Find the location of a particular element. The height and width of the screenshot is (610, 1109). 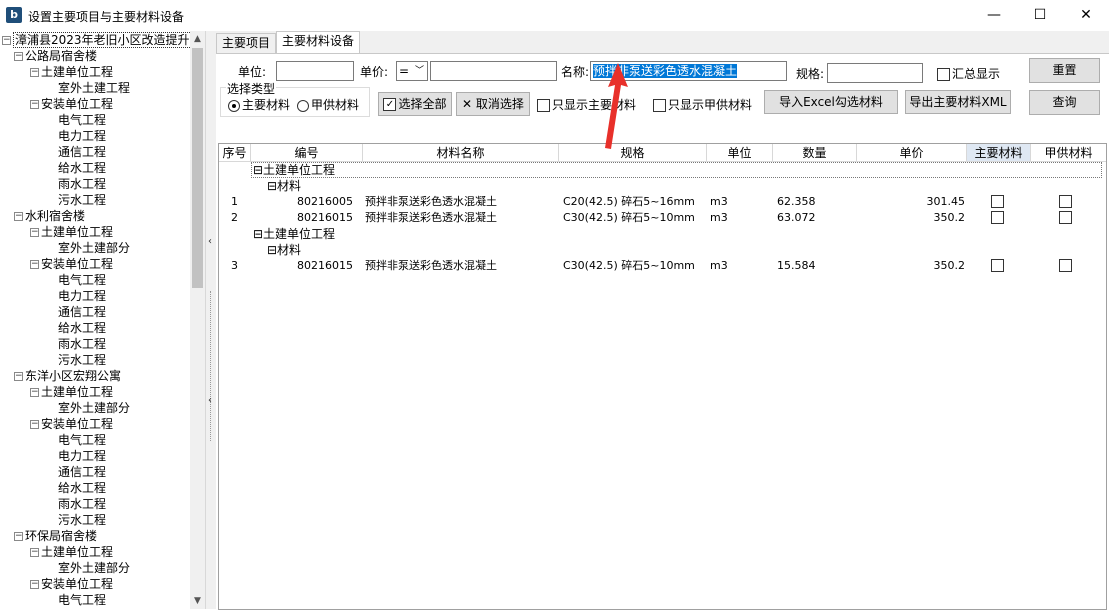

tree-node: − 东洋小区宏翔公寓 is located at coordinates (67, 376).